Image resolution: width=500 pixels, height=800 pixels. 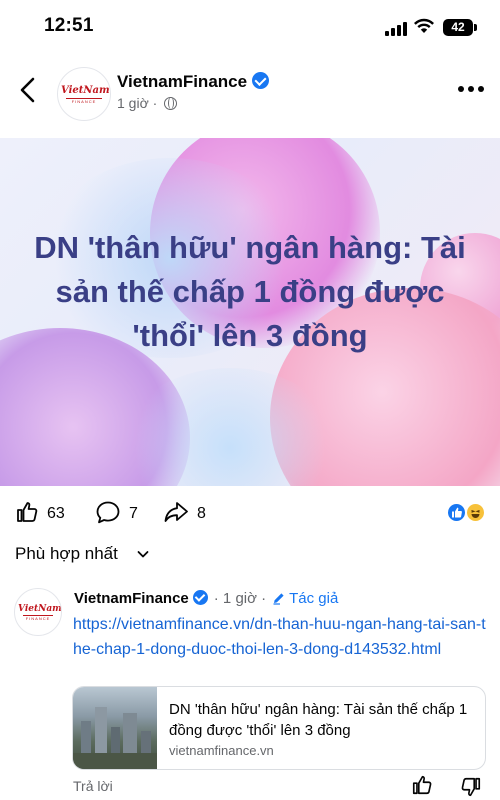 I want to click on battery-indicator: 42, so click(x=458, y=27).